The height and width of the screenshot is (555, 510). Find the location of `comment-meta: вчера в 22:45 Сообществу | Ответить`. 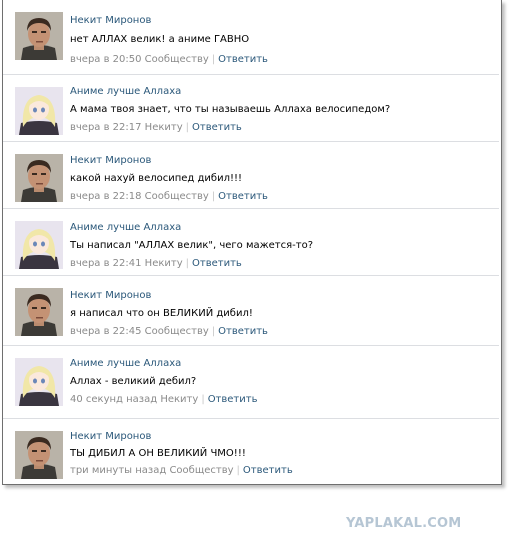

comment-meta: вчера в 22:45 Сообществу | Ответить is located at coordinates (169, 331).